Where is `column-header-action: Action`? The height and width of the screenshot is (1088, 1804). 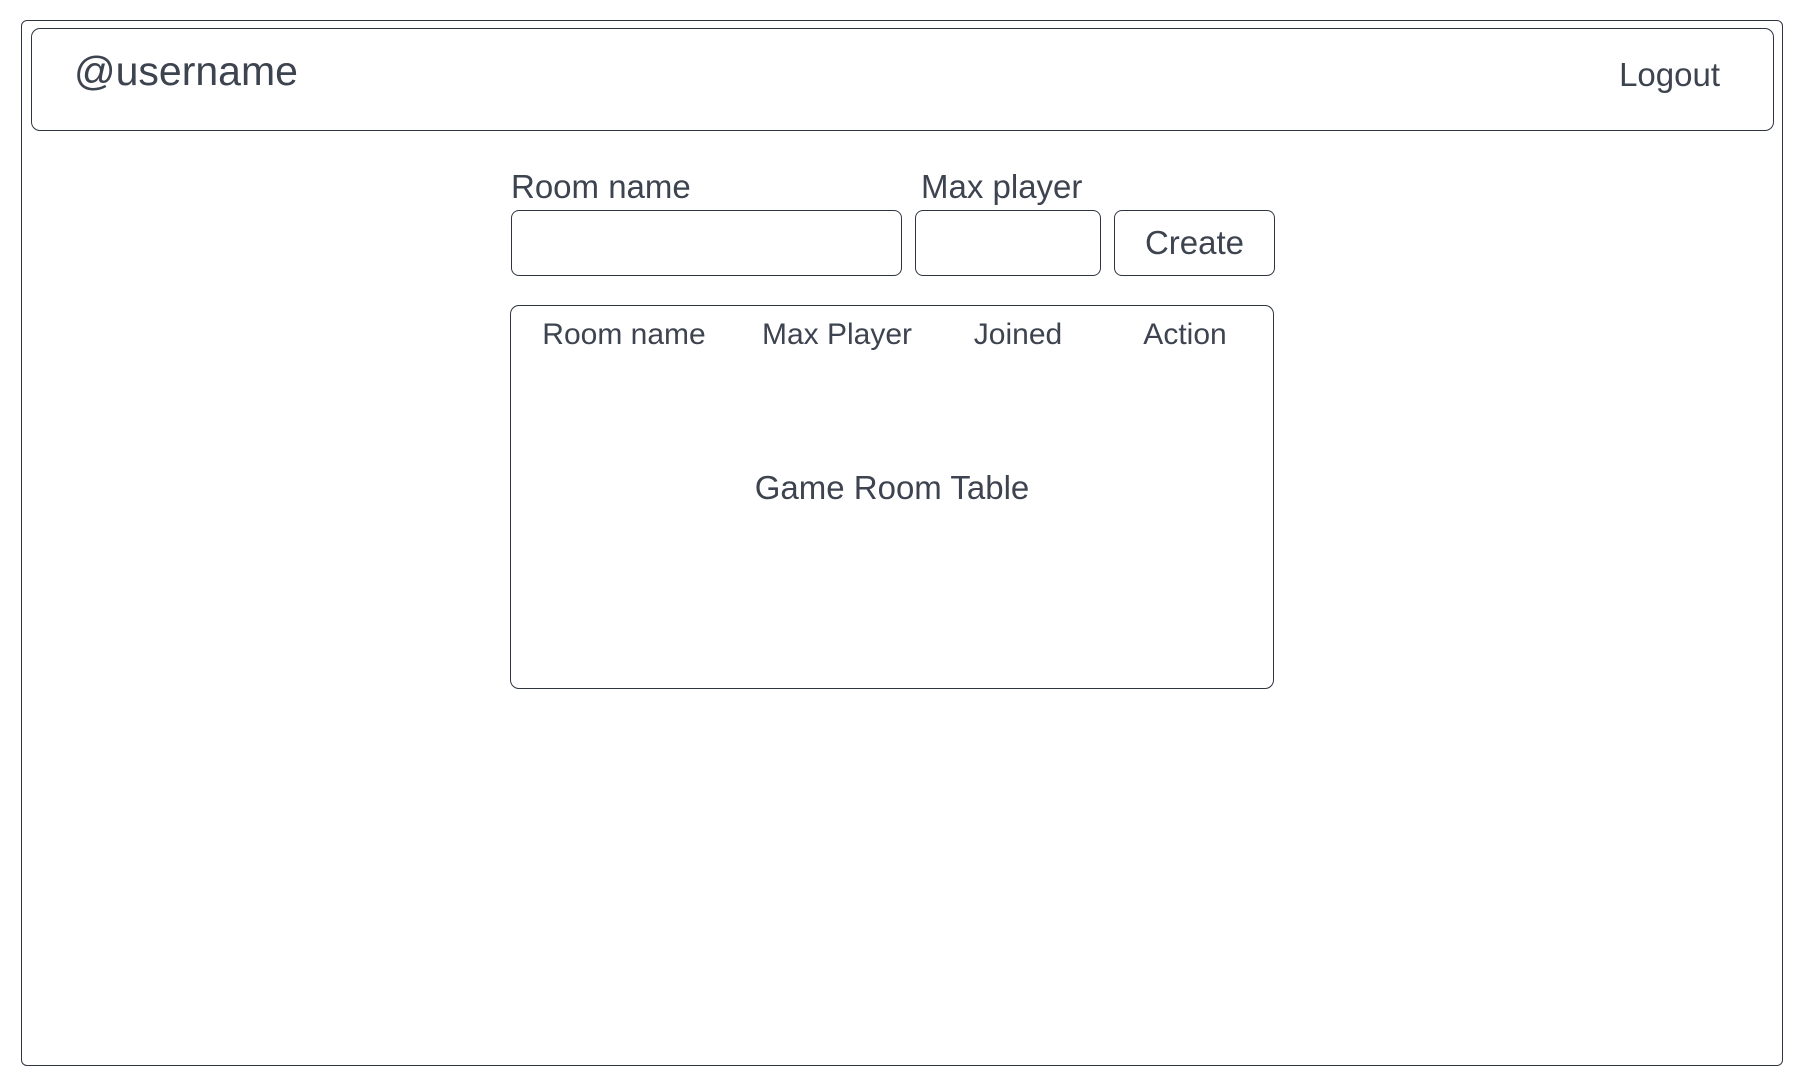 column-header-action: Action is located at coordinates (1185, 334).